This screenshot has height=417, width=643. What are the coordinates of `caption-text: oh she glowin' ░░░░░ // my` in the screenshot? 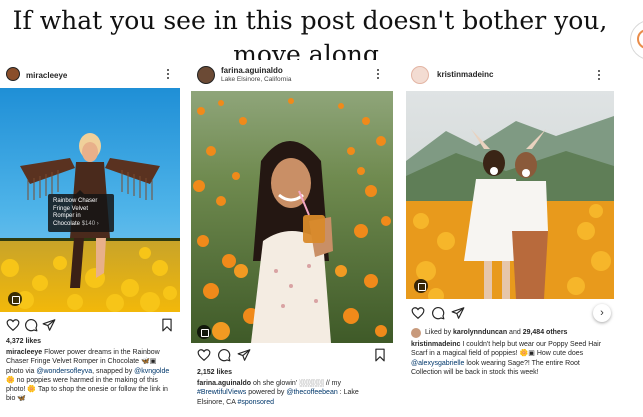 It's located at (297, 383).